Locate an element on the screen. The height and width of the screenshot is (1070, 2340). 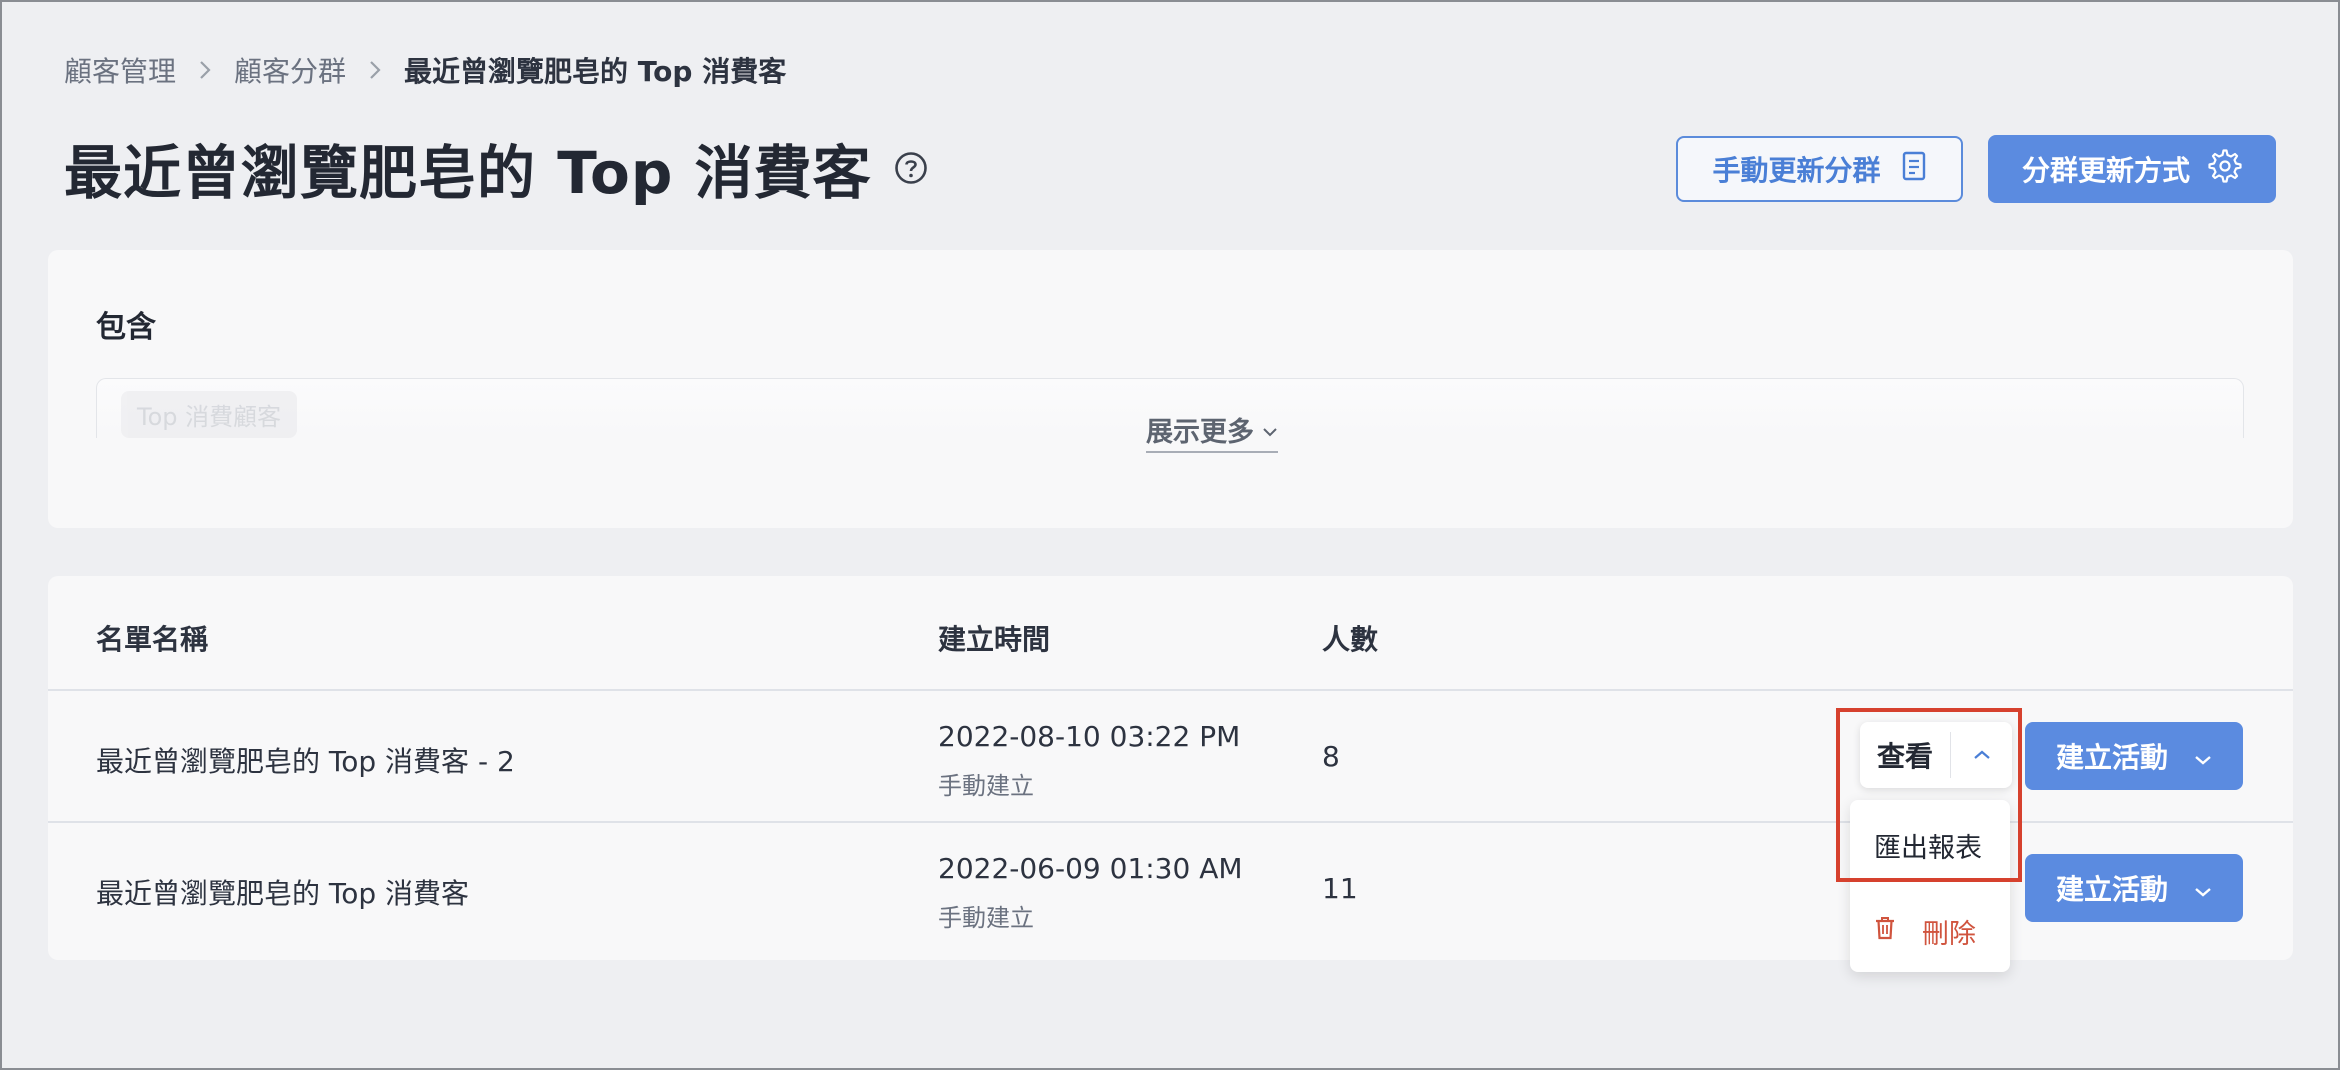
delete-menu-item: 刪除 is located at coordinates (1925, 931).